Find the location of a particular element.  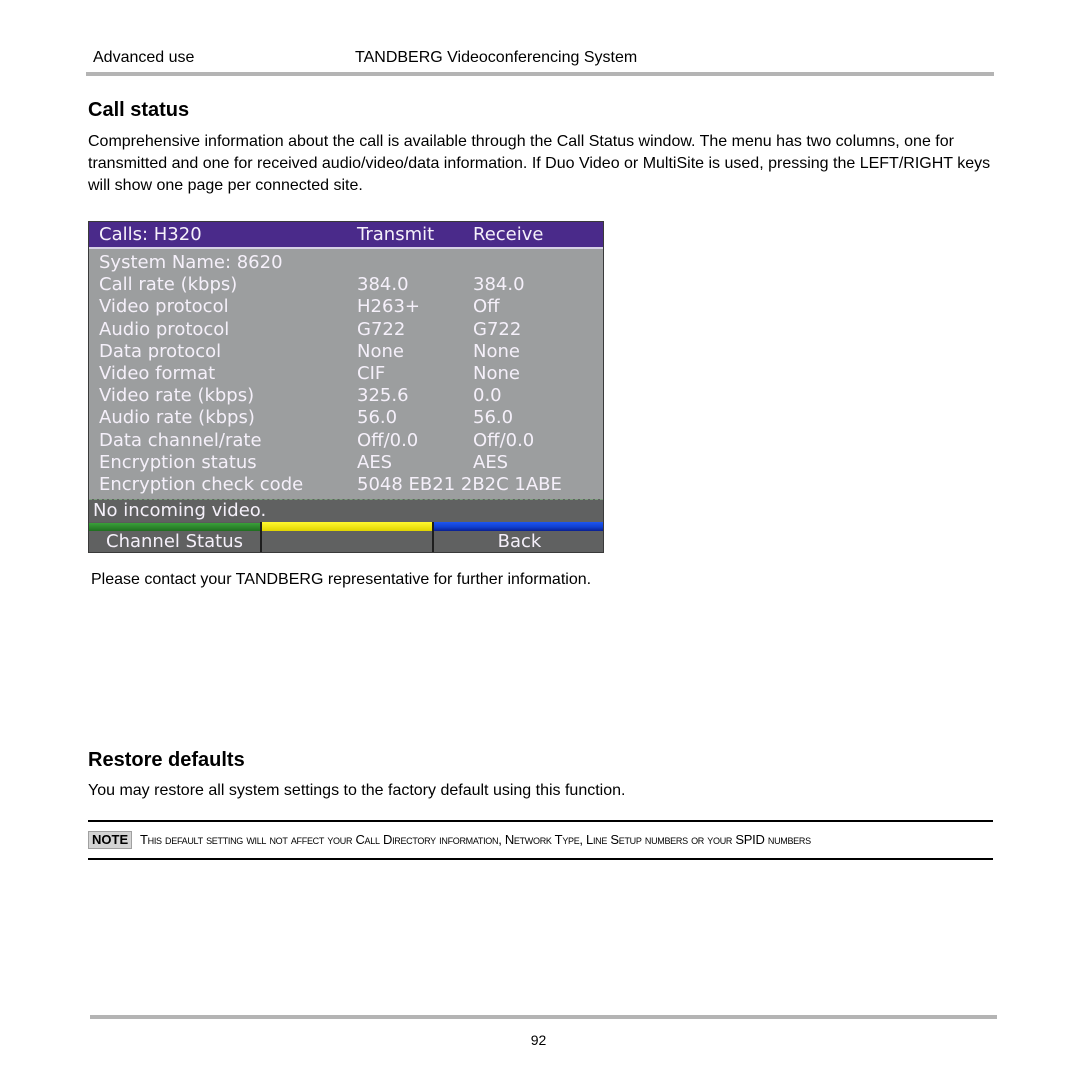

status-row: Data channel/rate Off/0.0 Off/0.0 is located at coordinates (346, 441).